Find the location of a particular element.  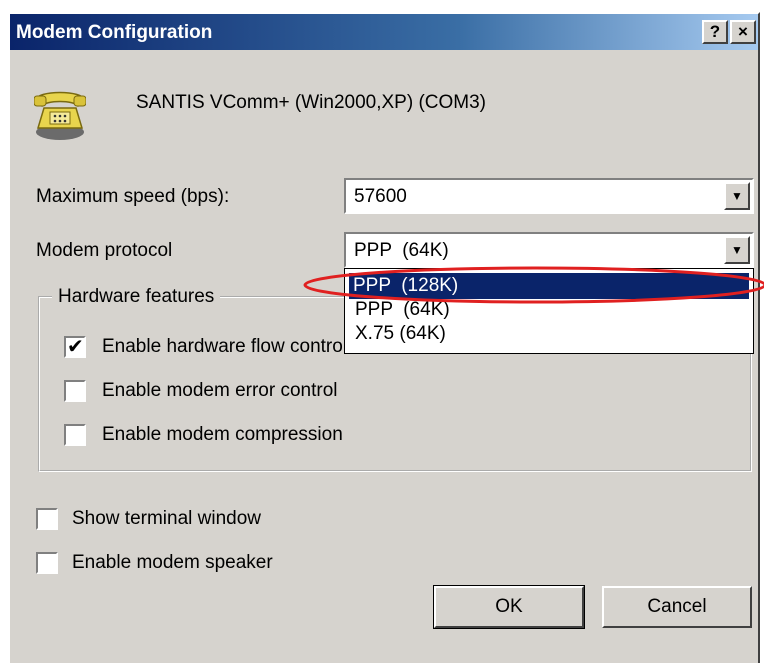

telephone-modem-icon is located at coordinates (60, 115).